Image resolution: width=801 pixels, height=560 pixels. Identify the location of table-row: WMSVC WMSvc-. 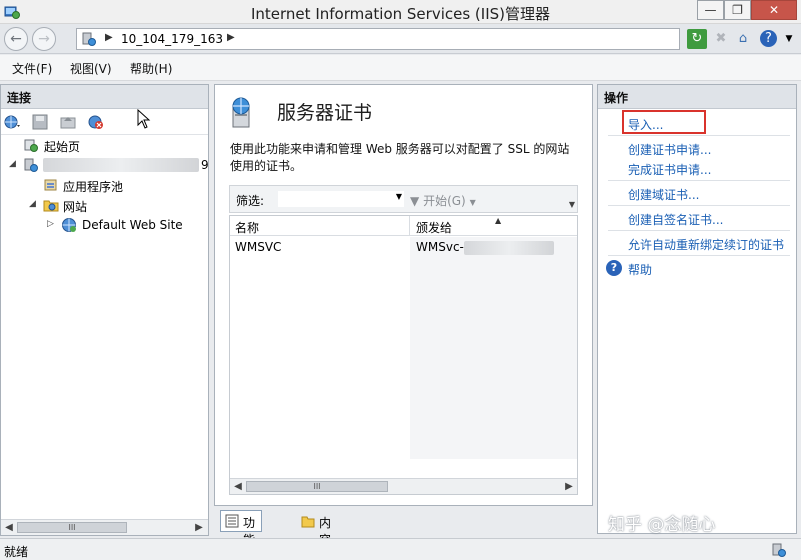
(403, 248).